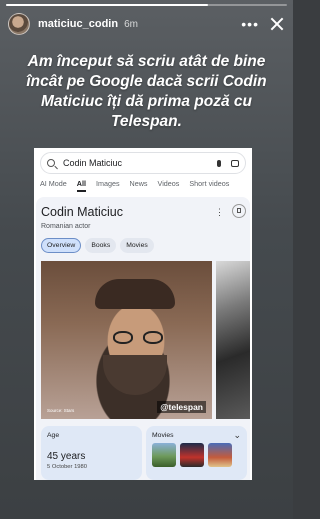 The image size is (320, 519). I want to click on kp-title: Codin Maticiuc, so click(82, 212).